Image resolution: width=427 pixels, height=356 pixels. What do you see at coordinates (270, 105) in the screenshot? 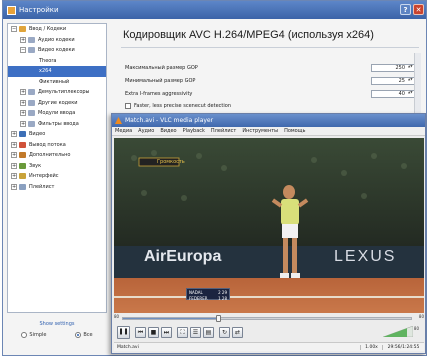
I see `option-fast-scenecut: Faster, less precise scenecut detection` at bounding box center [270, 105].